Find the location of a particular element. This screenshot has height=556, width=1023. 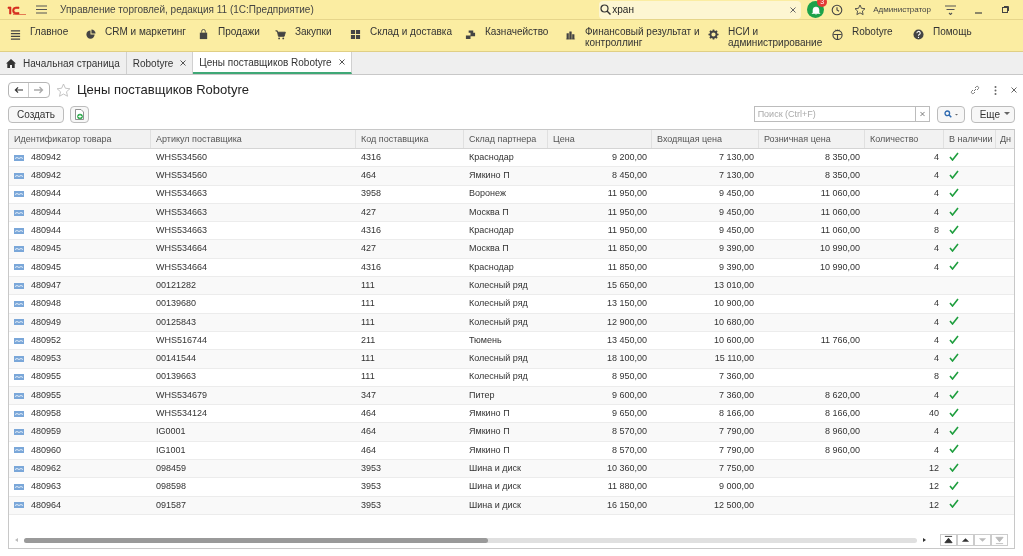

table-cell: 8 570,00 is located at coordinates (629, 432).